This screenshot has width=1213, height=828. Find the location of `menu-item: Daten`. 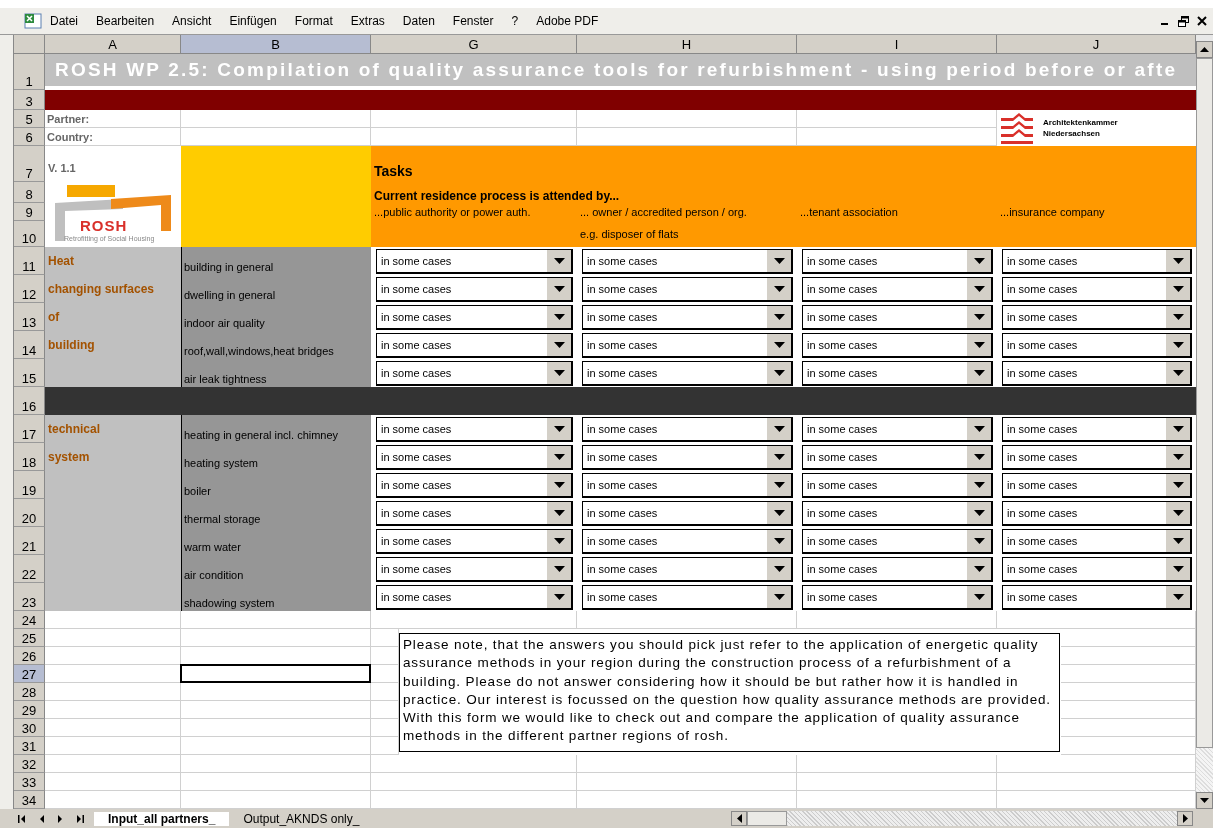

menu-item: Daten is located at coordinates (418, 21).